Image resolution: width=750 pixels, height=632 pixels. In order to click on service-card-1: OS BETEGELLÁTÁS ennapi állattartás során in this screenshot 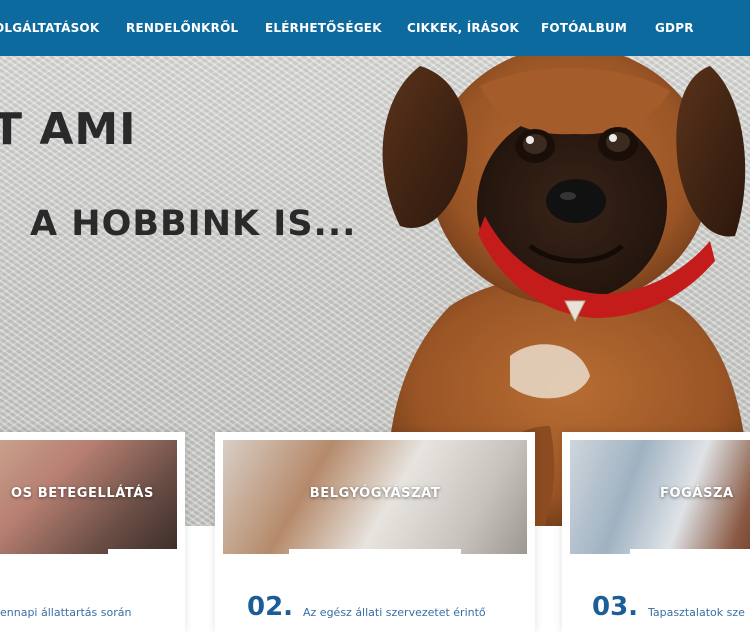, I will do `click(92, 532)`.